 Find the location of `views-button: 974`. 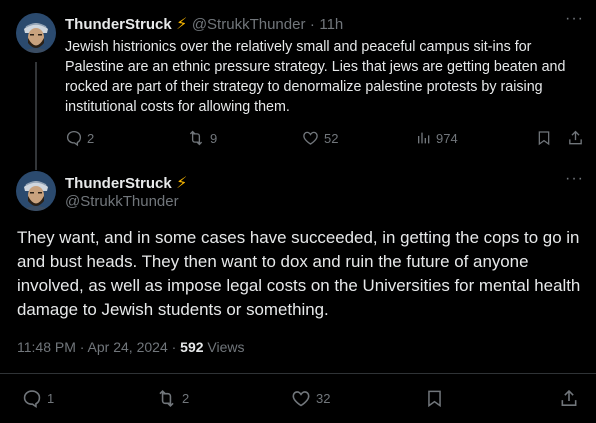

views-button: 974 is located at coordinates (437, 138).